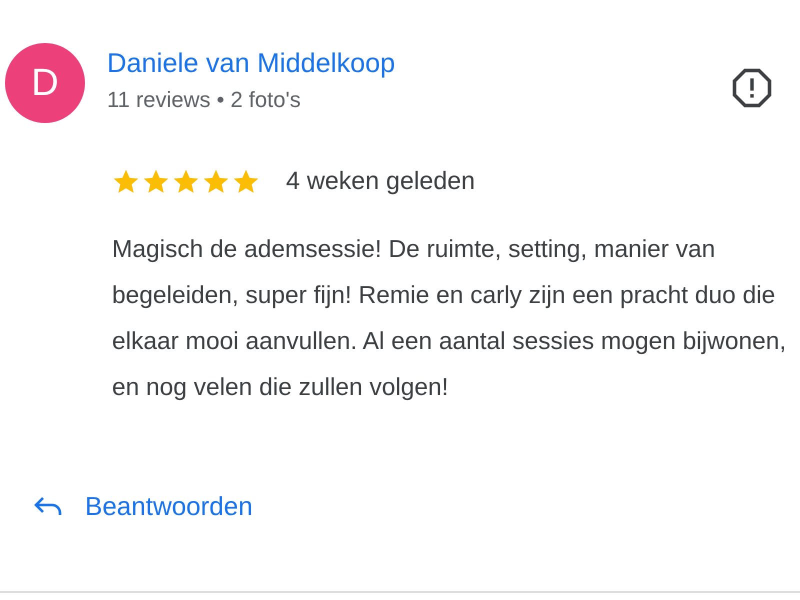 The height and width of the screenshot is (600, 800). Describe the element at coordinates (48, 506) in the screenshot. I see `reply-icon` at that location.